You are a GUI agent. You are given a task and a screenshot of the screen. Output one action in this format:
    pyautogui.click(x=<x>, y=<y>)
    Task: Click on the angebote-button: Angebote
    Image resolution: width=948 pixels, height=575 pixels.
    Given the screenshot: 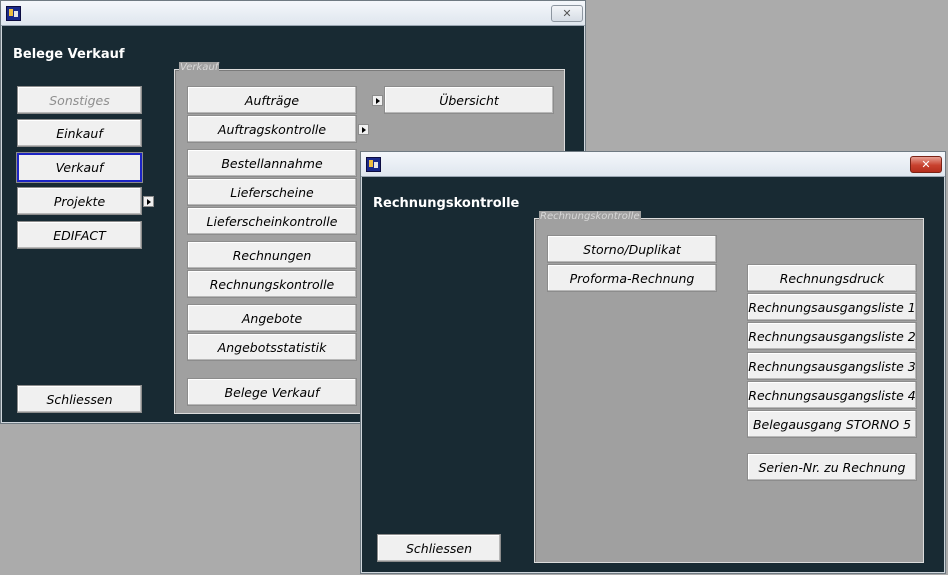 What is the action you would take?
    pyautogui.click(x=272, y=318)
    